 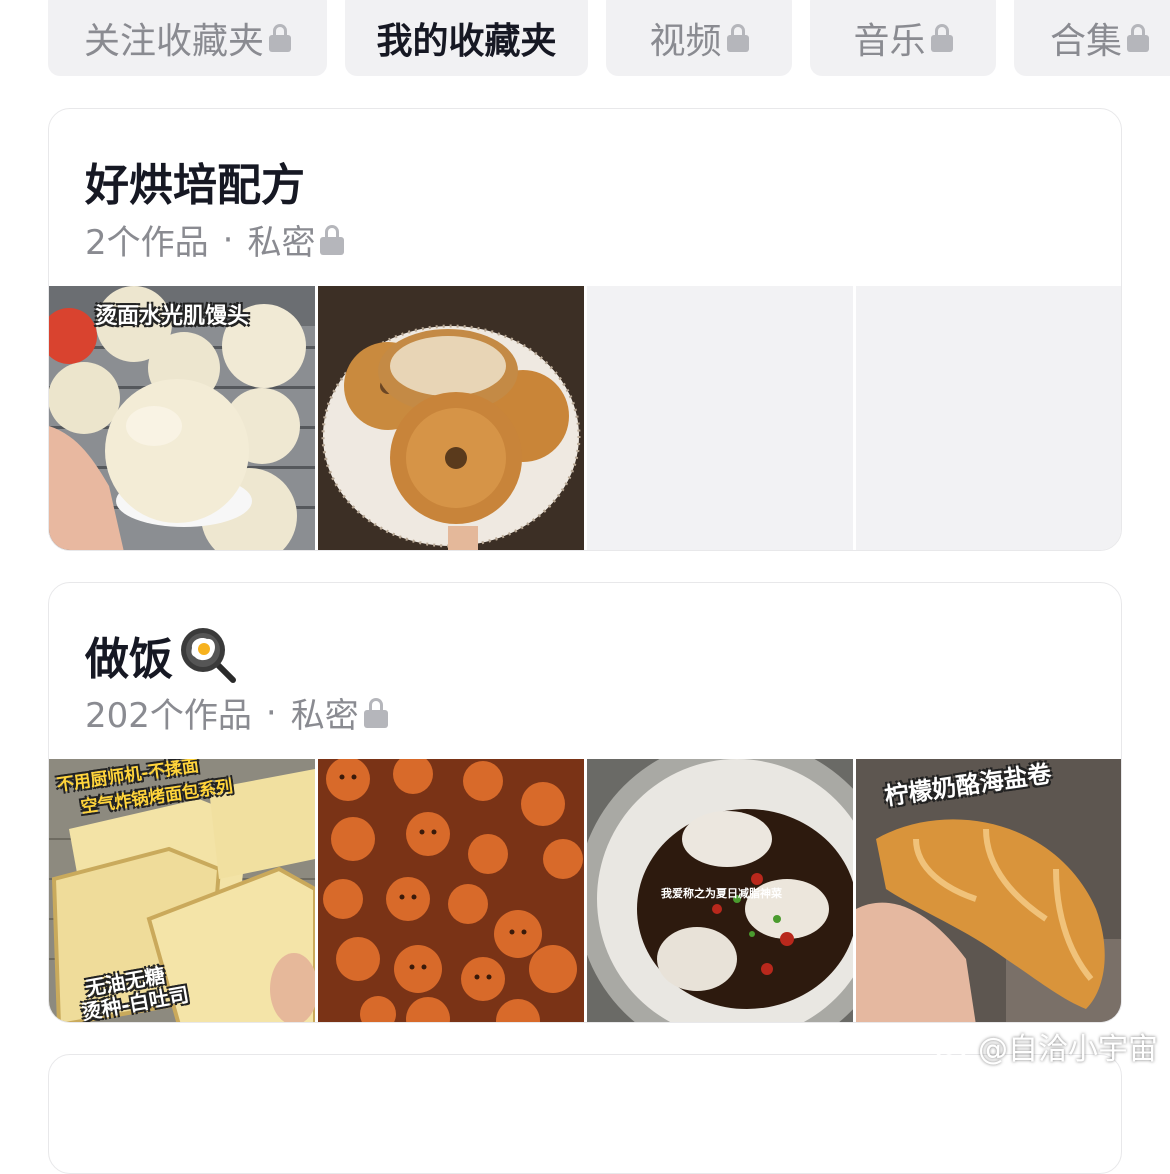 What do you see at coordinates (182, 890) in the screenshot?
I see `video-thumbnail: 不用厨师机-不揉面 空气炸锅烤面包系列 无油无糖 烫种-白吐司` at bounding box center [182, 890].